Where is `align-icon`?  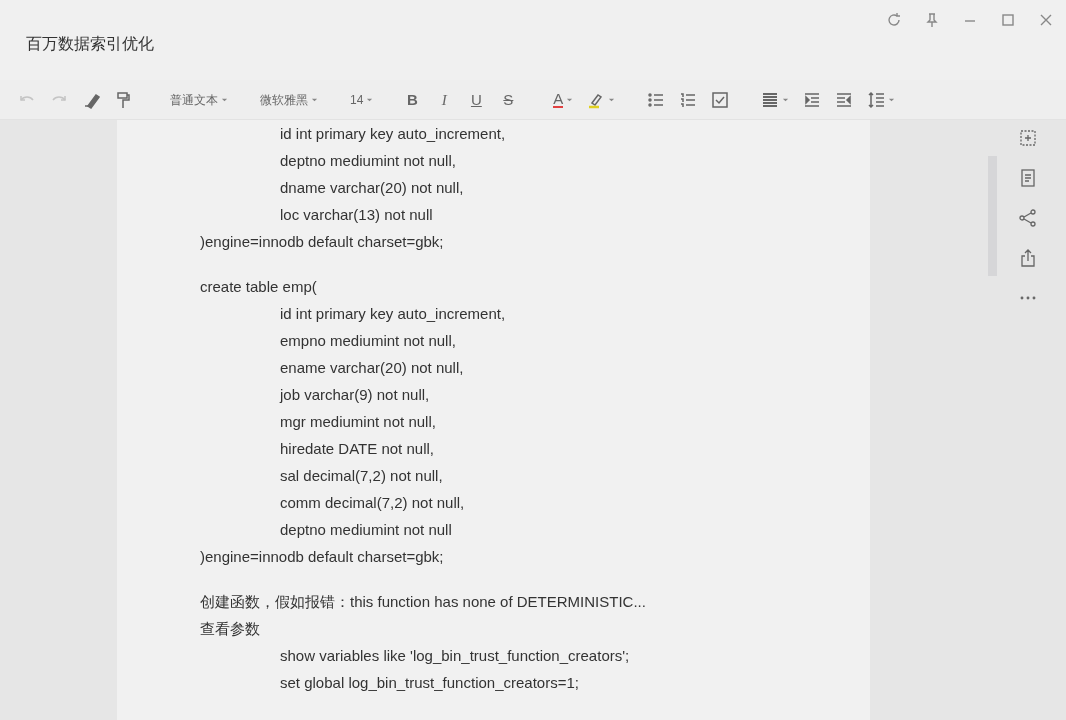 align-icon is located at coordinates (775, 99).